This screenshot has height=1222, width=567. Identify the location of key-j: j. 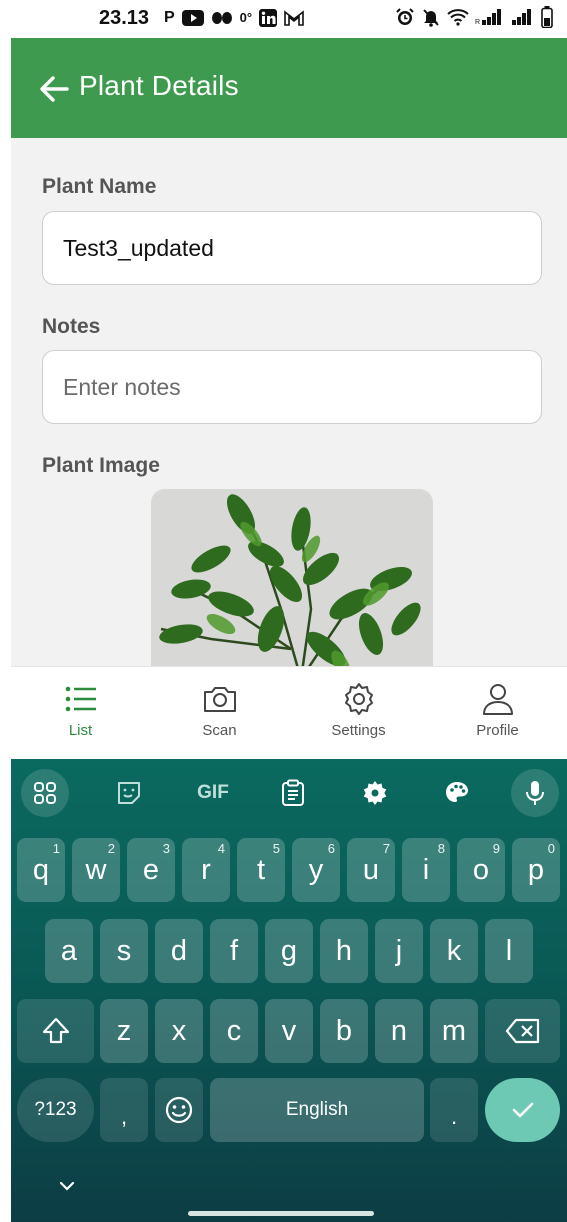
(399, 951).